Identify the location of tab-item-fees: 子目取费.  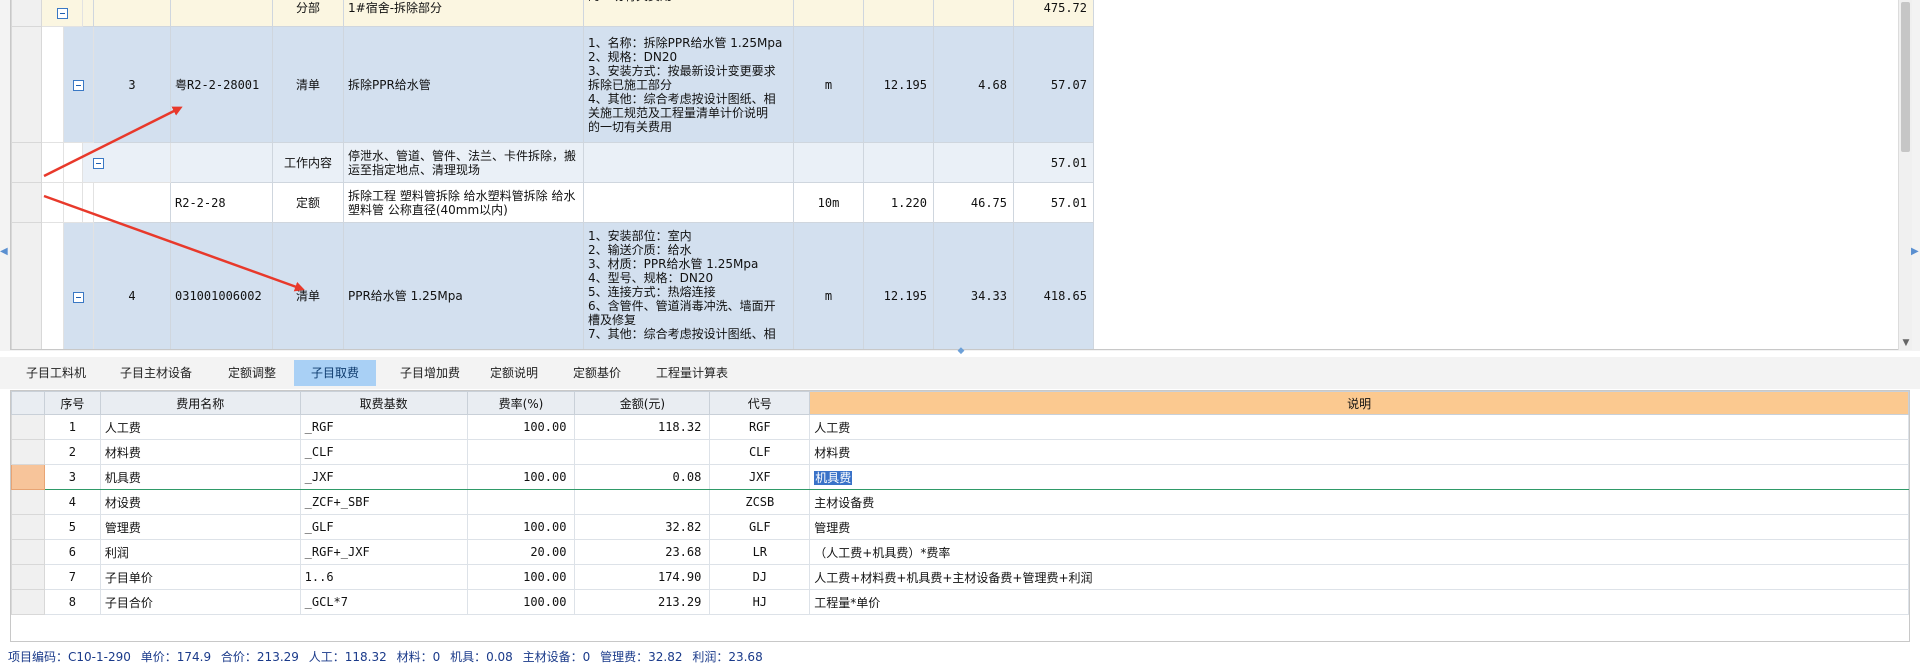
(335, 373).